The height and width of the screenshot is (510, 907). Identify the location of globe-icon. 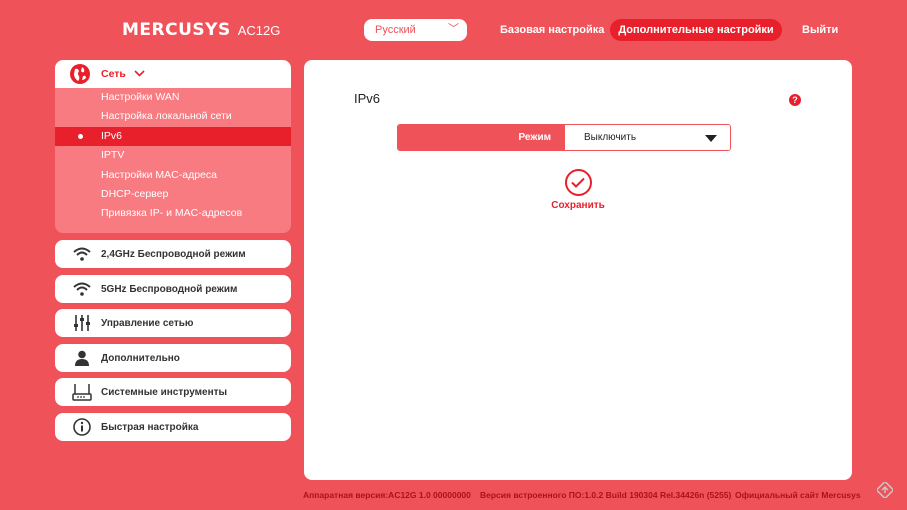
(80, 74).